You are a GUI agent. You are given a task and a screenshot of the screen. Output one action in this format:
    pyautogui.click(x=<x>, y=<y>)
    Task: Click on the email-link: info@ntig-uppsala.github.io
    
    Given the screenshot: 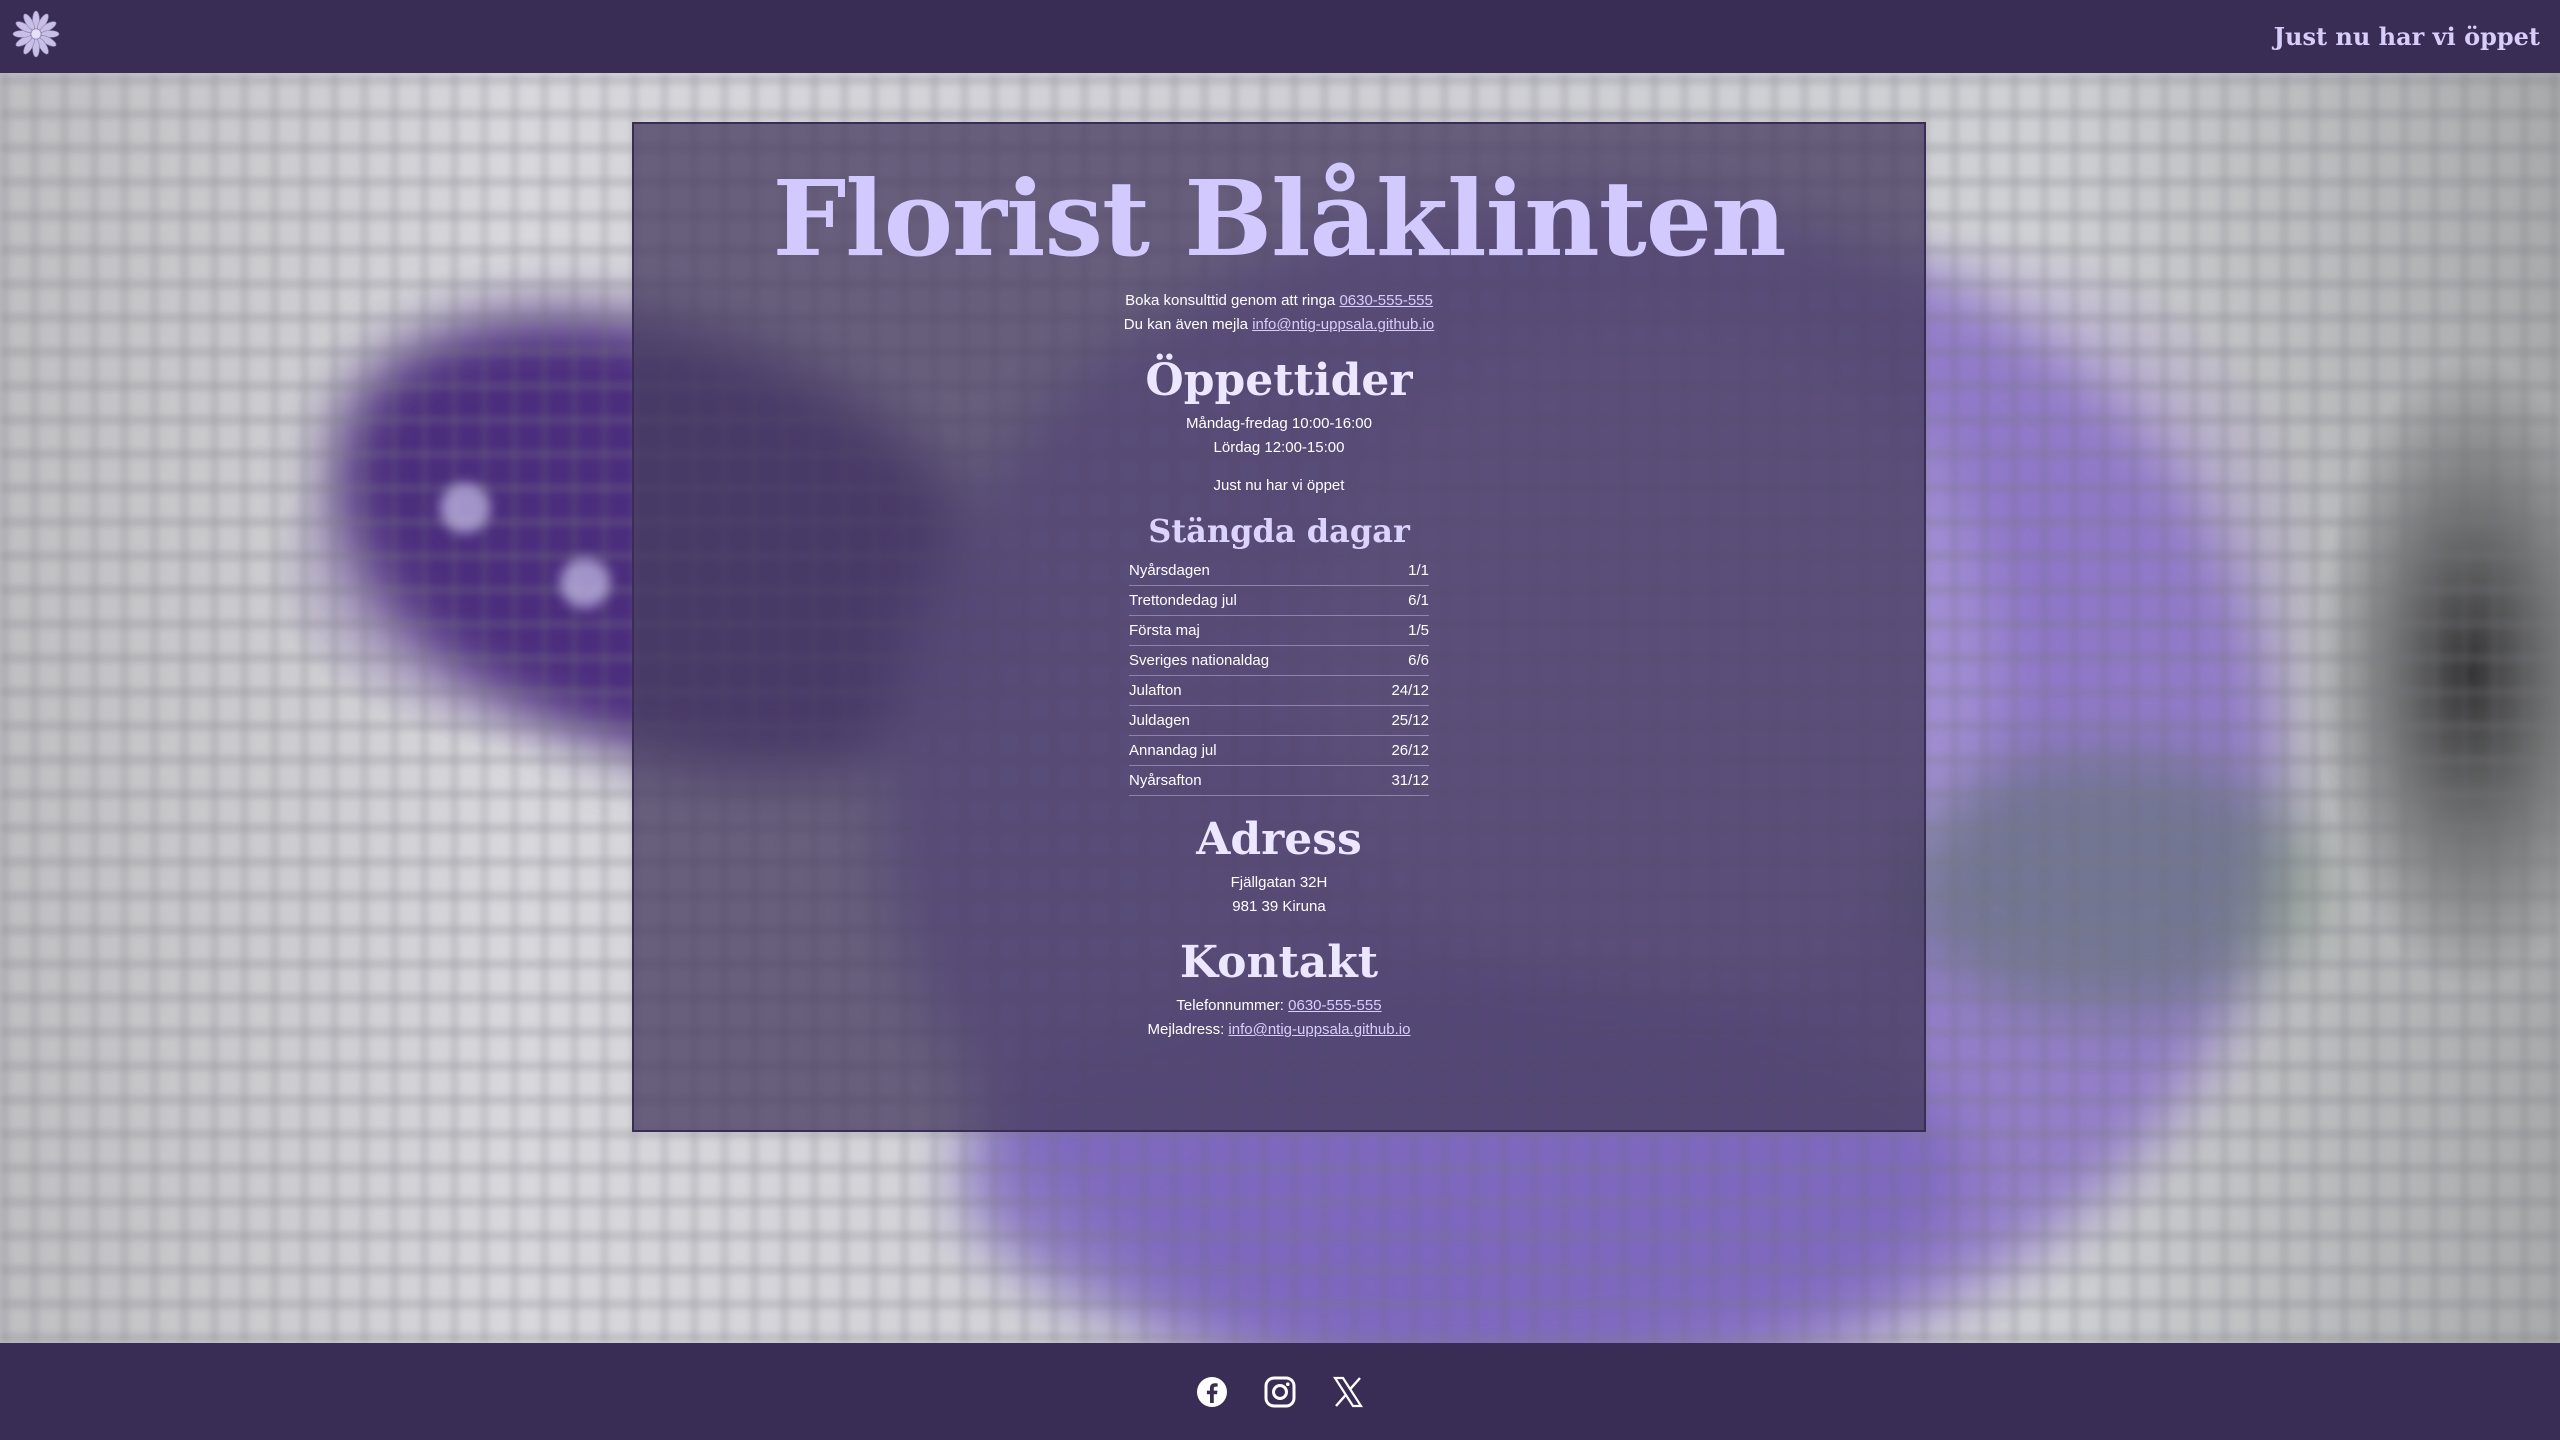 What is the action you would take?
    pyautogui.click(x=1343, y=324)
    